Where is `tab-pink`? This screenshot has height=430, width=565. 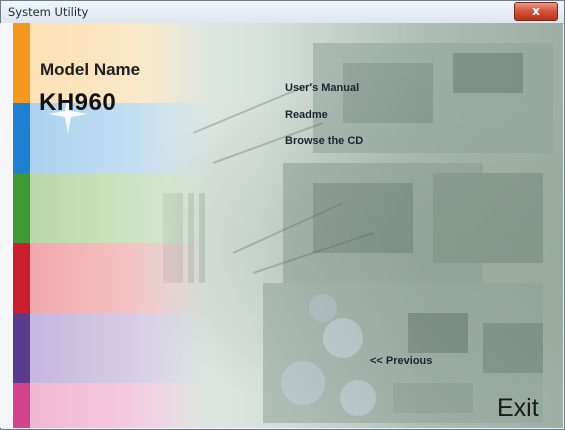
tab-pink is located at coordinates (21, 405).